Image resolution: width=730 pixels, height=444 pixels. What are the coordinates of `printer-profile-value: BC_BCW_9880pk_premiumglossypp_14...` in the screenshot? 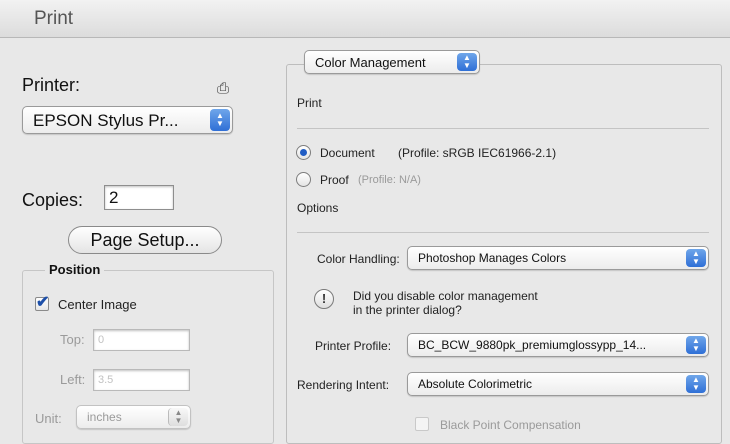 It's located at (532, 345).